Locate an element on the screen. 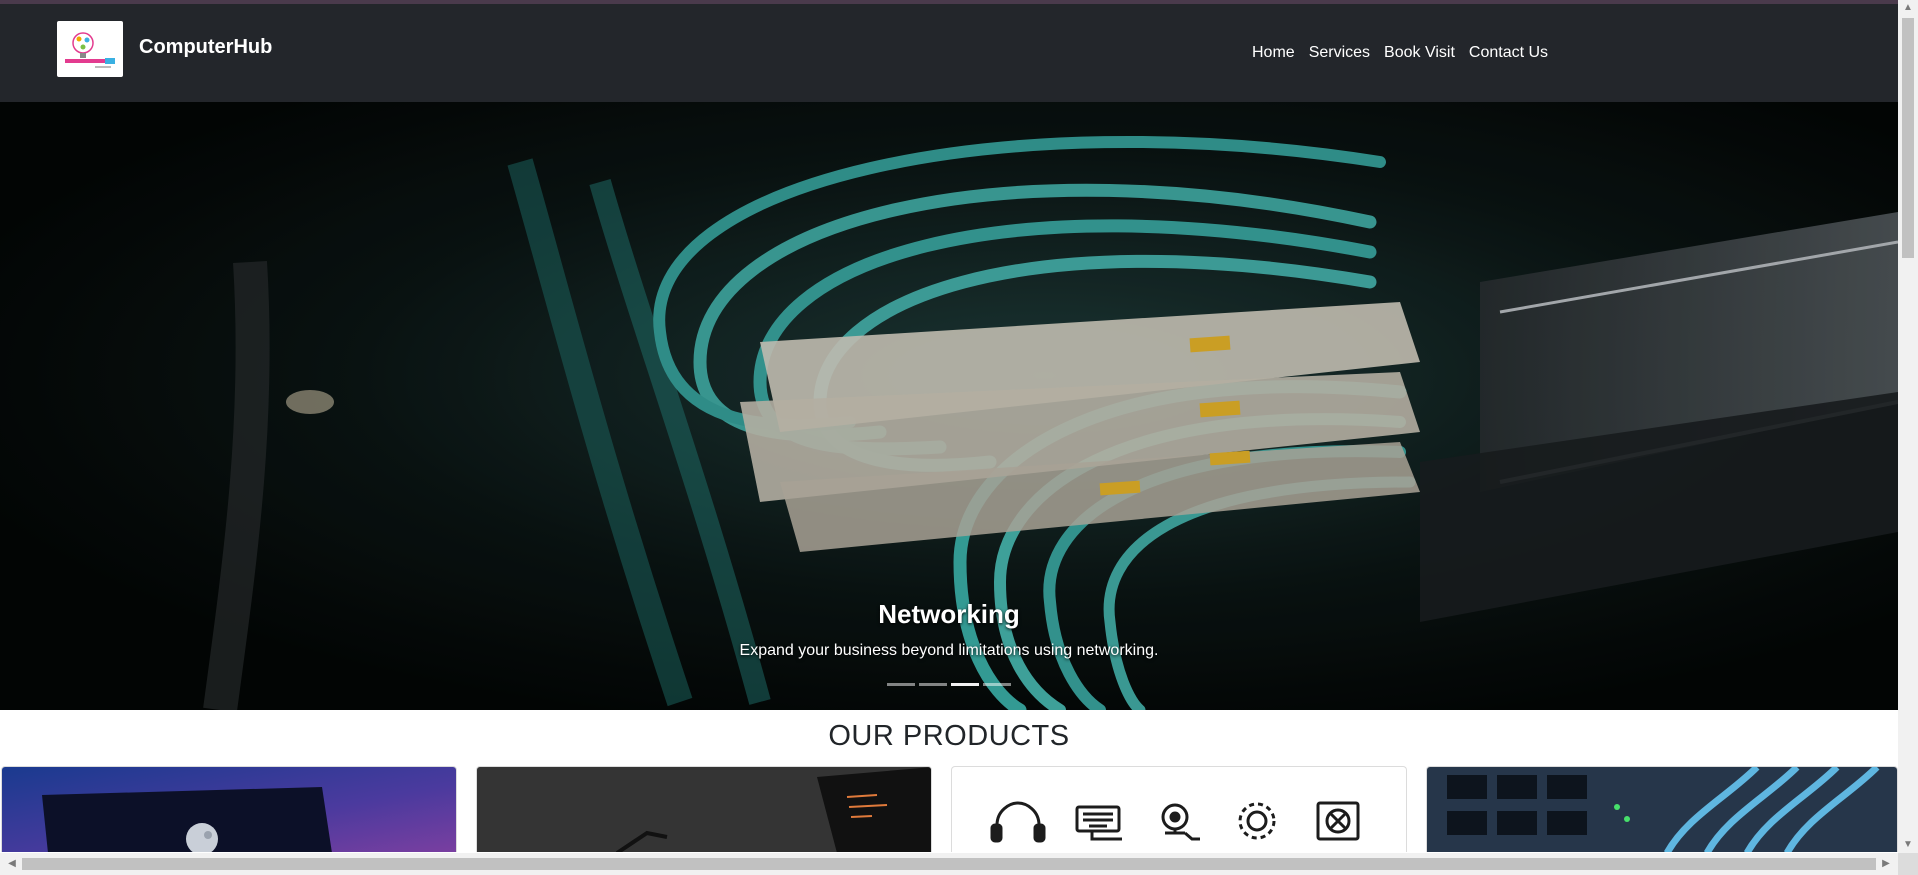 The image size is (1918, 875). scroll-left-arrow-icon: ◀ is located at coordinates (12, 864).